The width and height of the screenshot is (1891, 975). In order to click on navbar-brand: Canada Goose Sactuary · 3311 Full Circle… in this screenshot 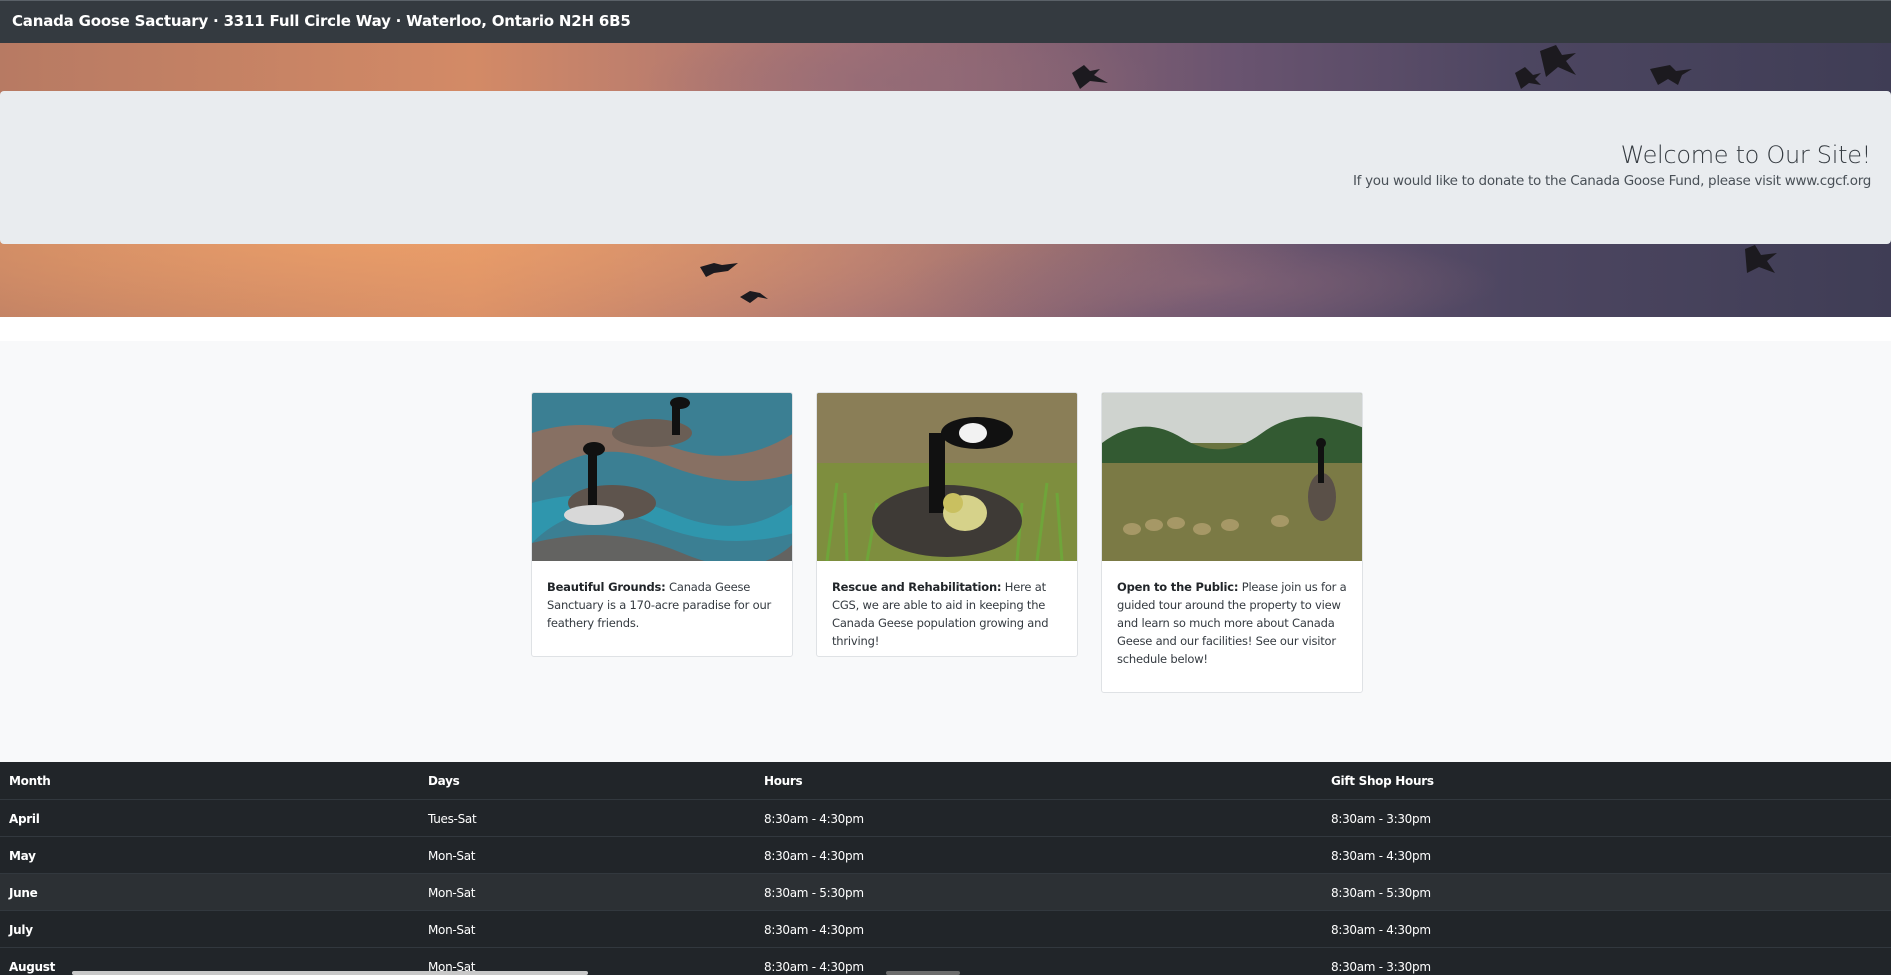, I will do `click(321, 21)`.